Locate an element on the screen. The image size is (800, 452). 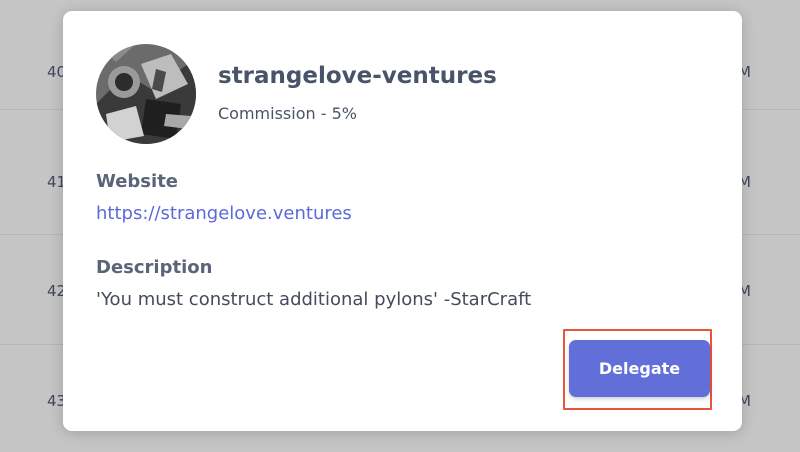
validator-avatar-icon is located at coordinates (146, 94).